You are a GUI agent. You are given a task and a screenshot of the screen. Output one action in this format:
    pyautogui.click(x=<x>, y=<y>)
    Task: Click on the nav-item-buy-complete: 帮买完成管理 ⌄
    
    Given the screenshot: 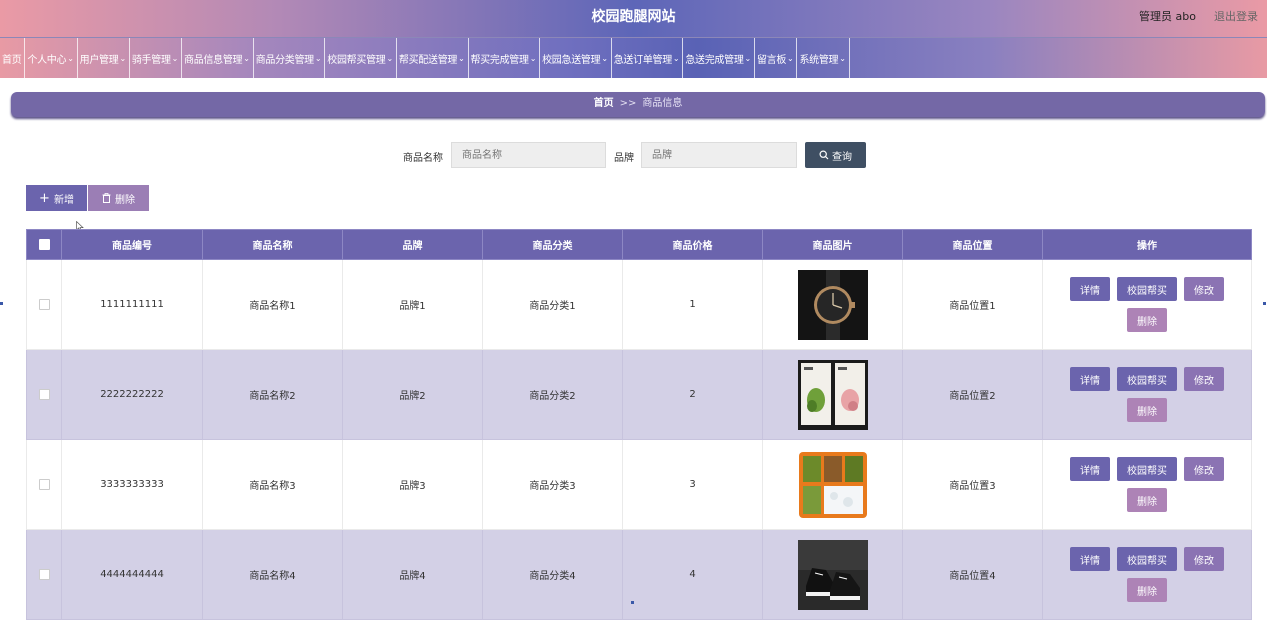 What is the action you would take?
    pyautogui.click(x=505, y=58)
    